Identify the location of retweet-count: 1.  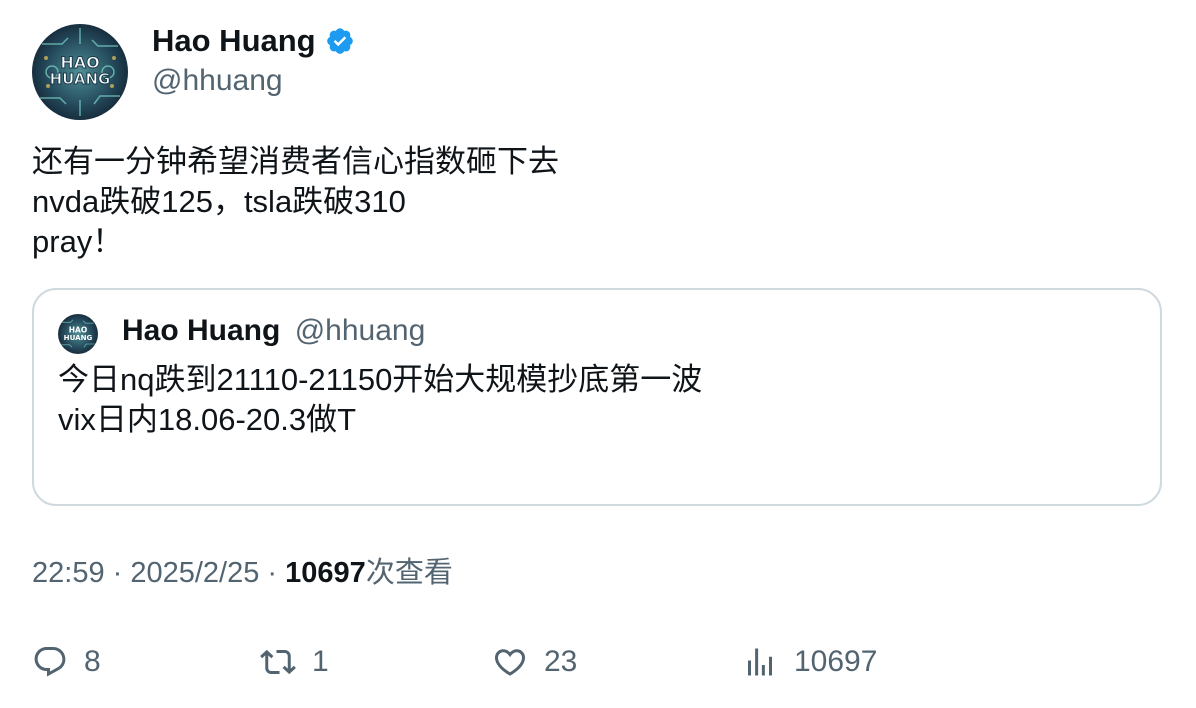
(320, 661).